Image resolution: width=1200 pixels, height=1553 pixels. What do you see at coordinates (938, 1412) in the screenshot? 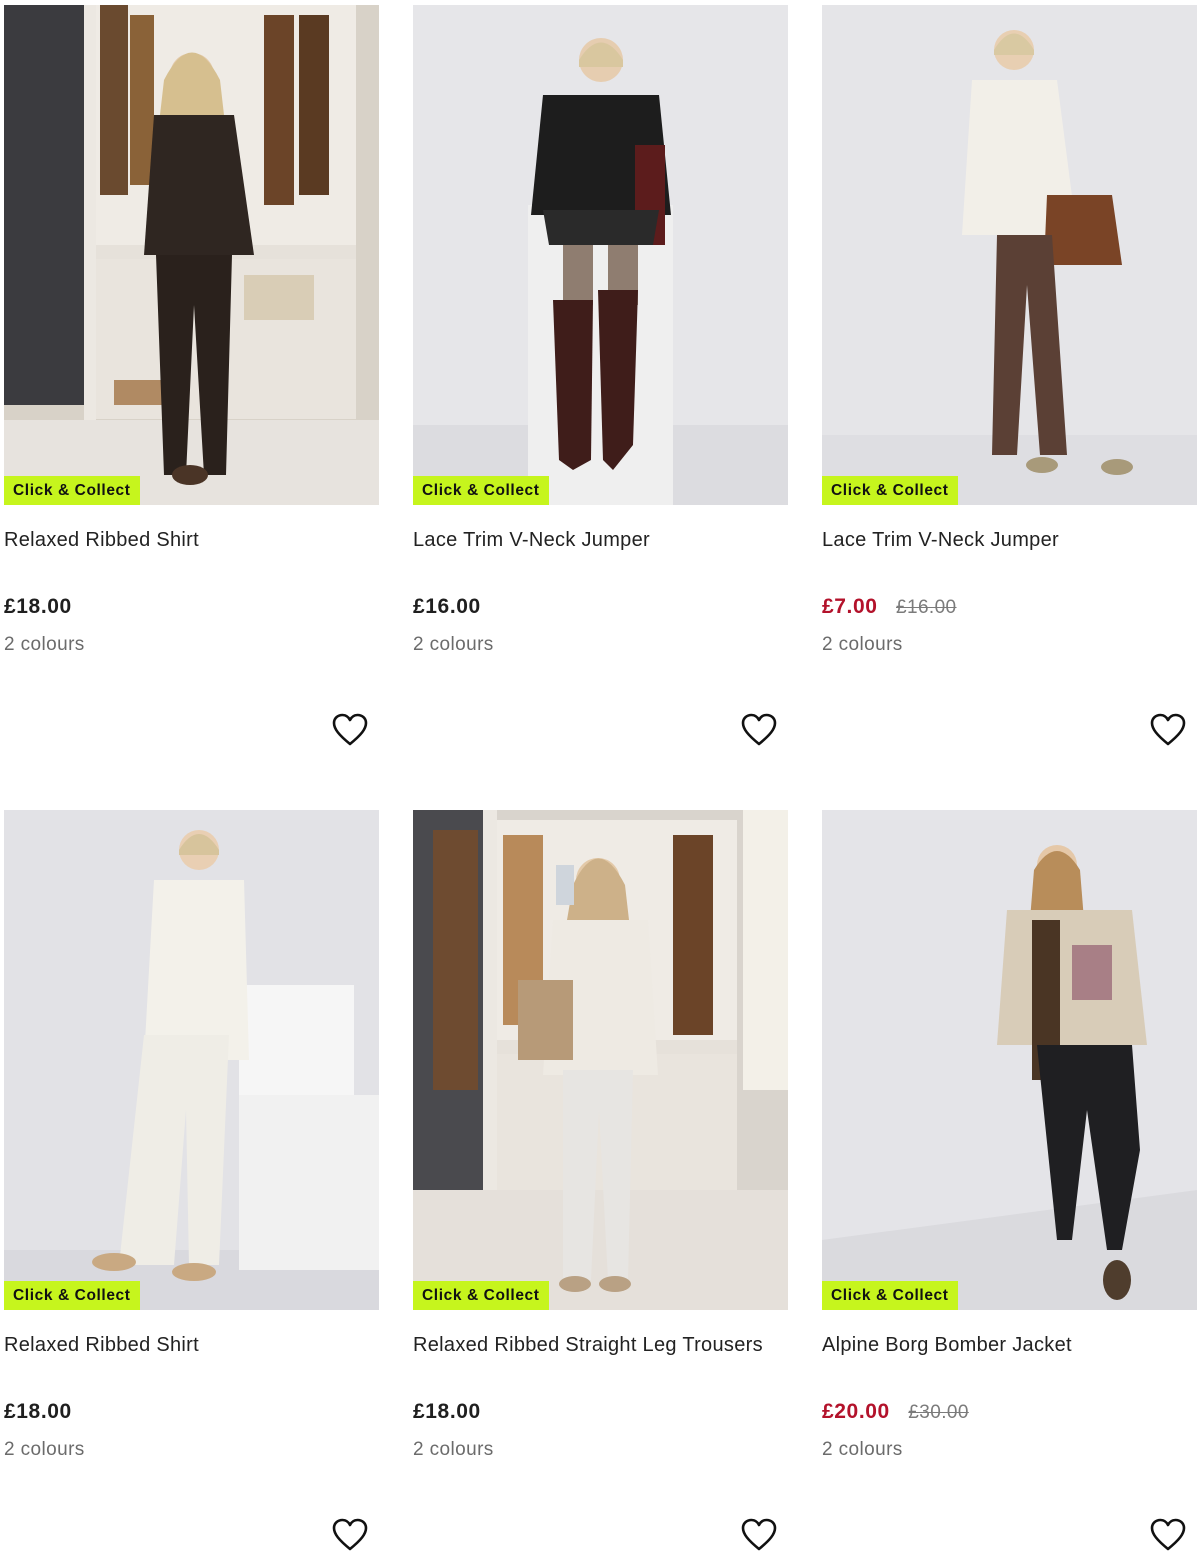
I see `was-price: £30.00` at bounding box center [938, 1412].